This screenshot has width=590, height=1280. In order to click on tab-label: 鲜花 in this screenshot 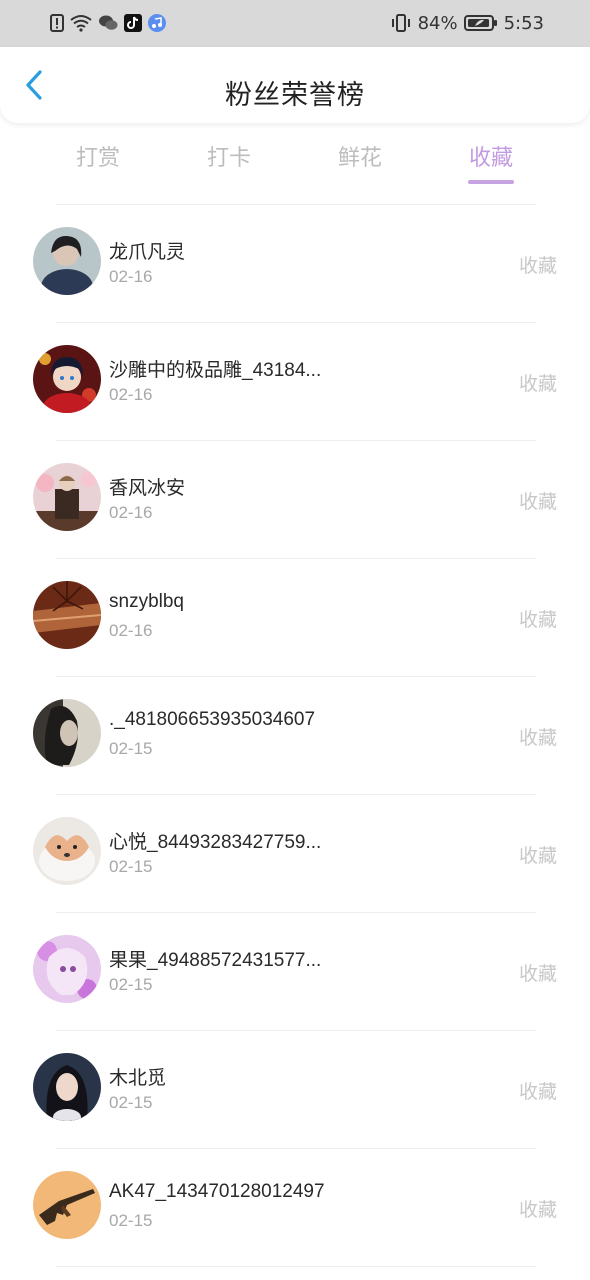, I will do `click(359, 157)`.